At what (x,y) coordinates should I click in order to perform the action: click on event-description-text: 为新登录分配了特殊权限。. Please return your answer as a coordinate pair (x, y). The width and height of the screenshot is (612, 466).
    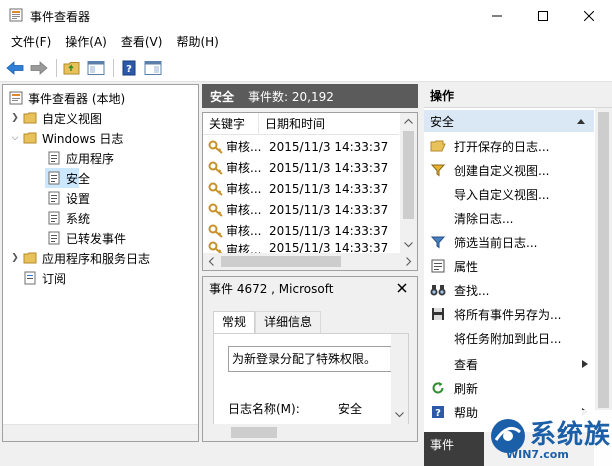
    Looking at the image, I should click on (304, 359).